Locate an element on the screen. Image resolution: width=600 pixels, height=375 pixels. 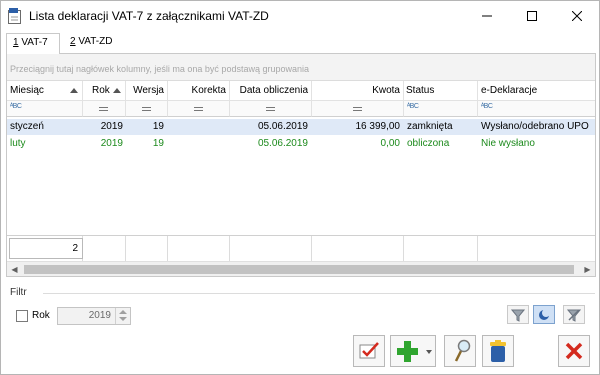
minimize-icon is located at coordinates (486, 16).